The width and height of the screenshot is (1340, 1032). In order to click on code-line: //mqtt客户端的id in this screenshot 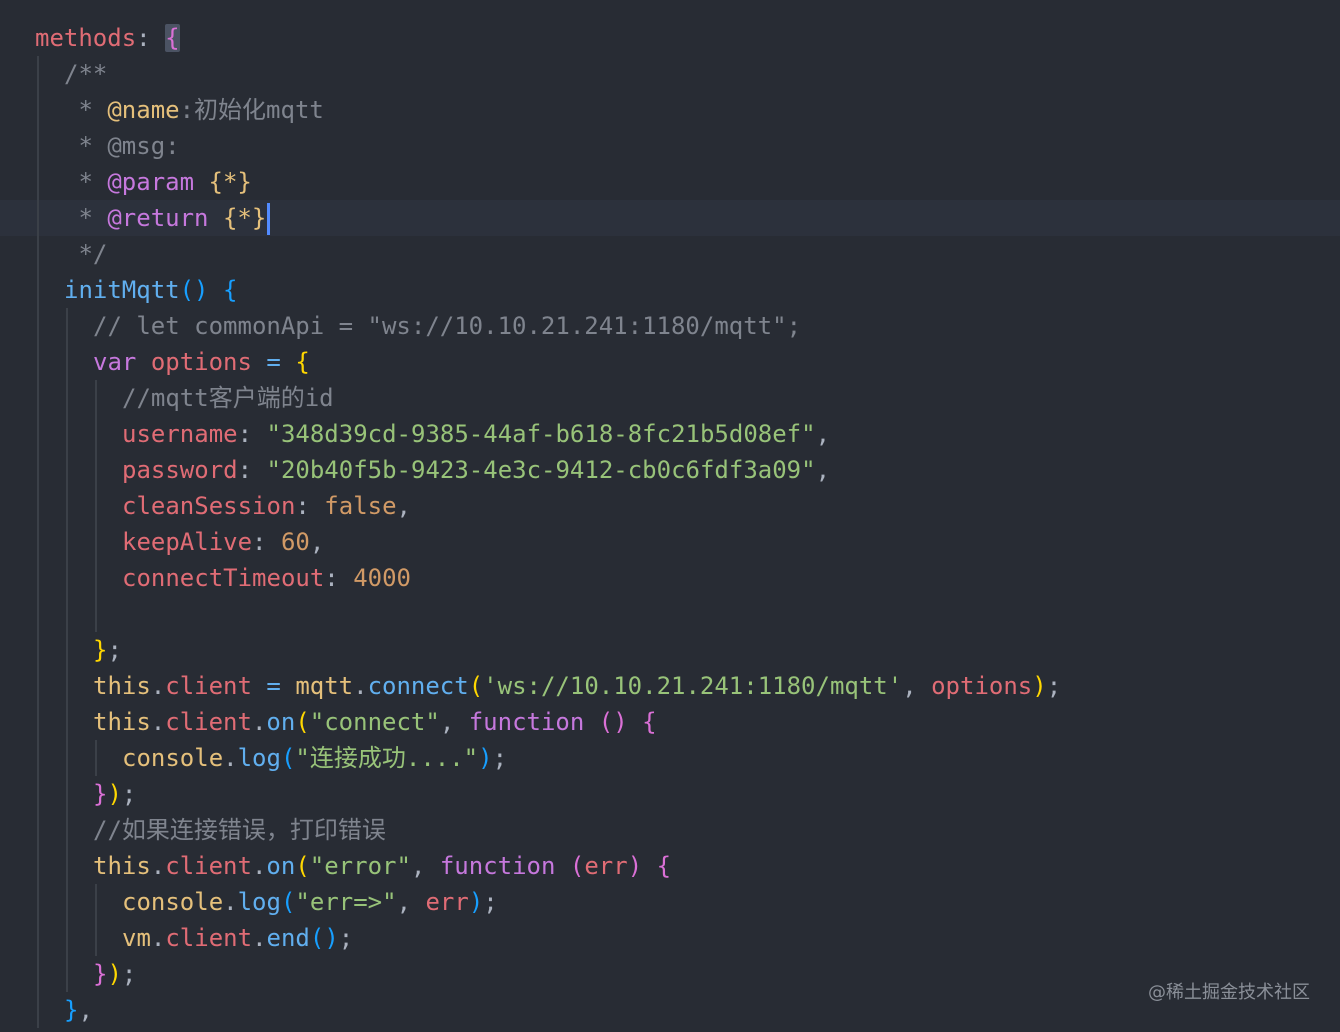, I will do `click(670, 398)`.